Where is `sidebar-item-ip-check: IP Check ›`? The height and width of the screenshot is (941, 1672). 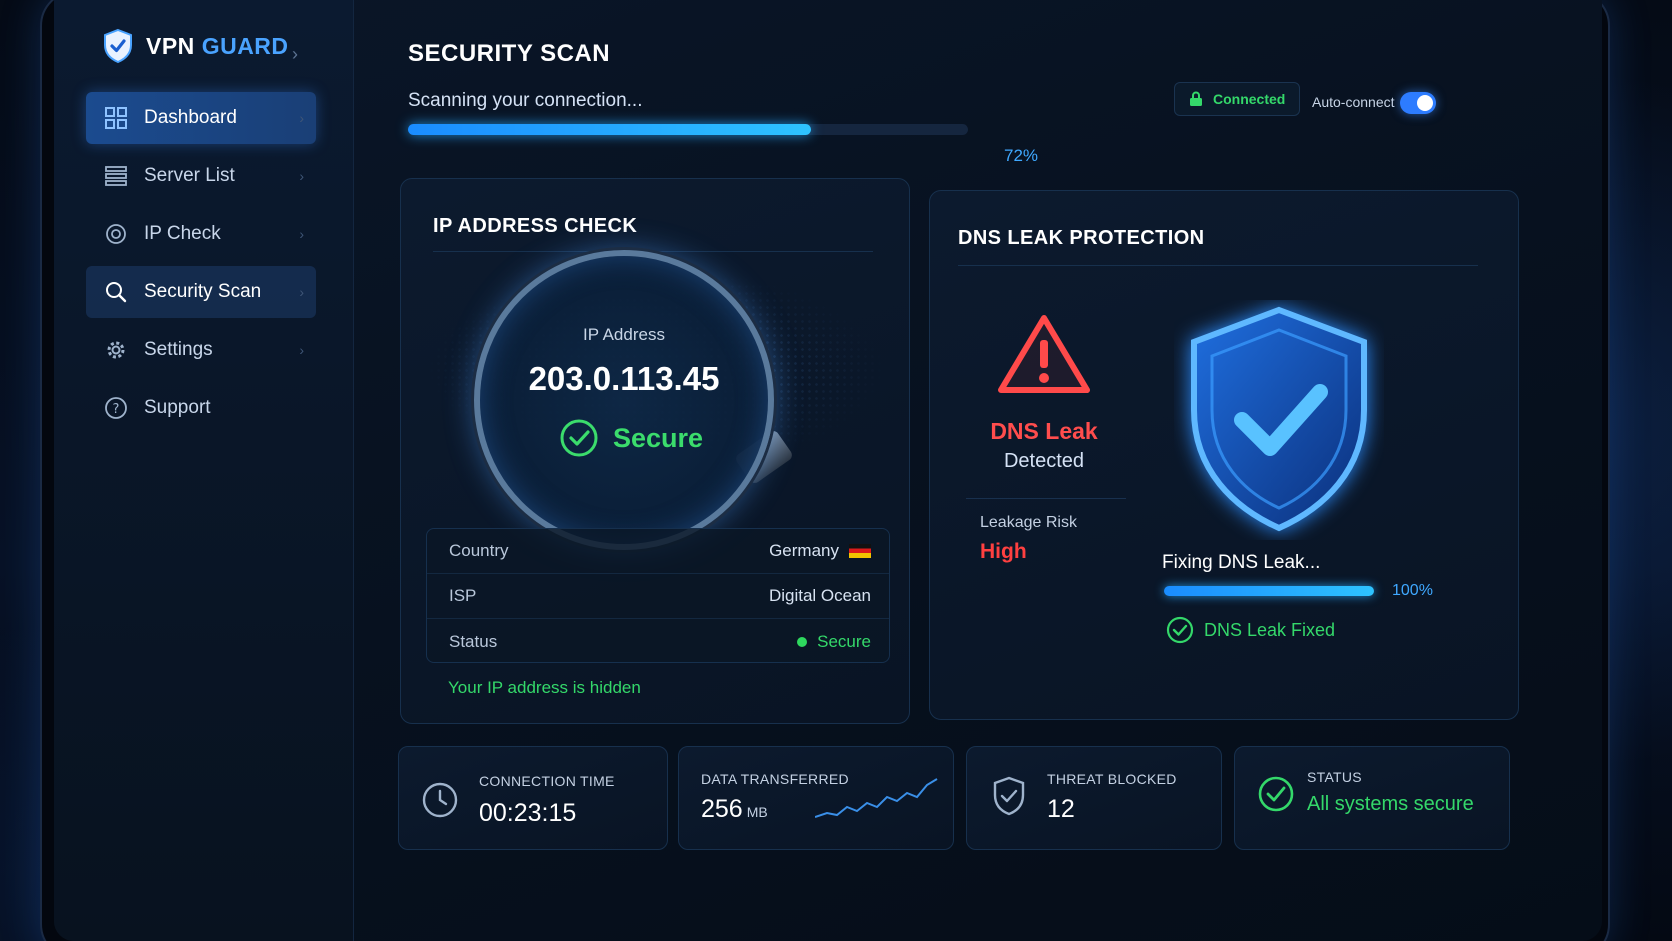
sidebar-item-ip-check: IP Check › is located at coordinates (201, 234).